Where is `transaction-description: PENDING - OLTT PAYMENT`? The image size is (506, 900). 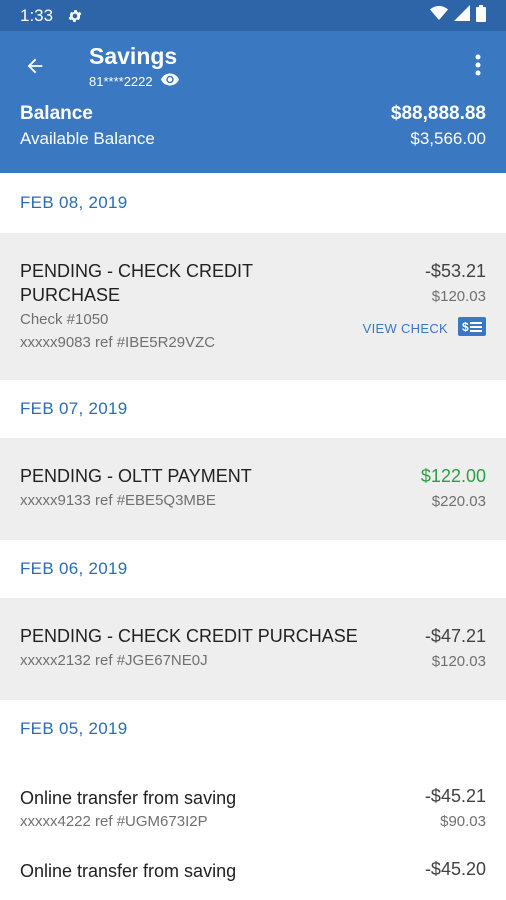 transaction-description: PENDING - OLTT PAYMENT is located at coordinates (136, 476).